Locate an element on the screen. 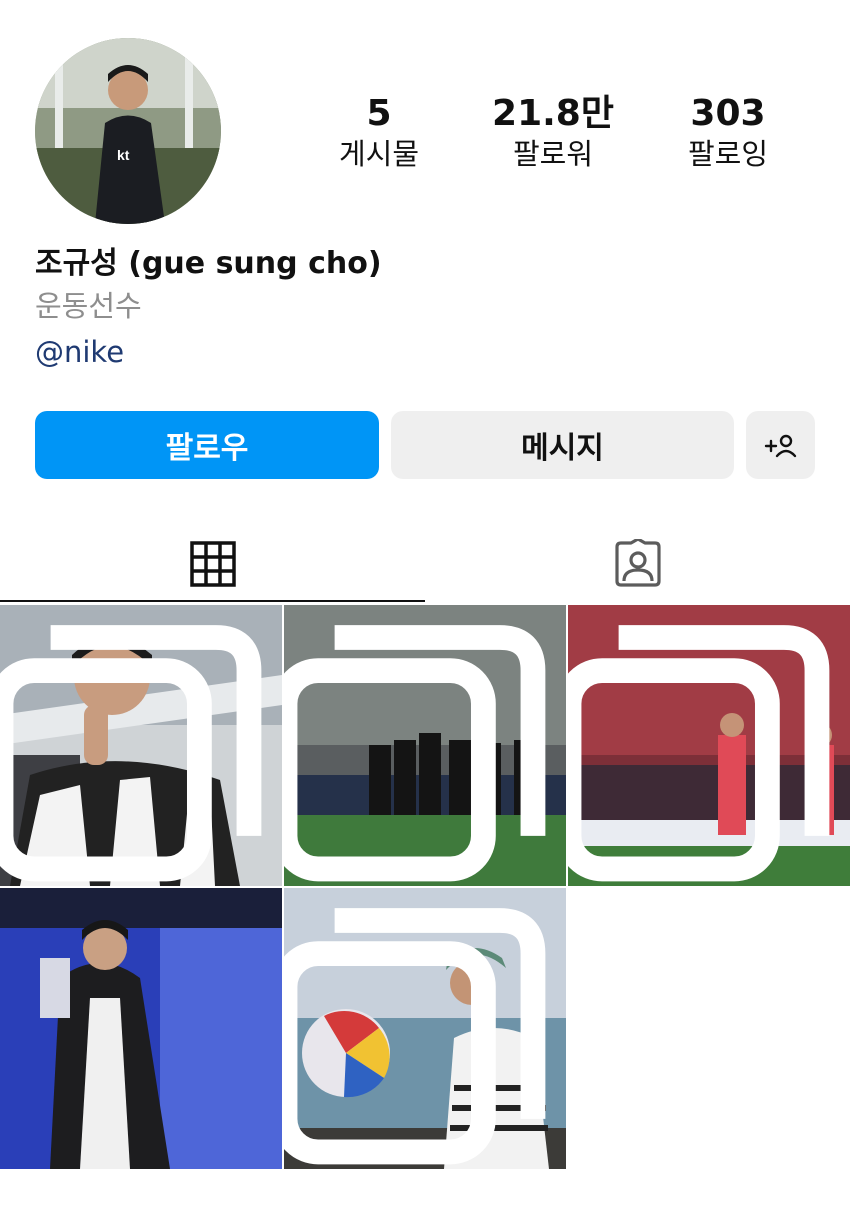  photo-thumbnail is located at coordinates (141, 1028).